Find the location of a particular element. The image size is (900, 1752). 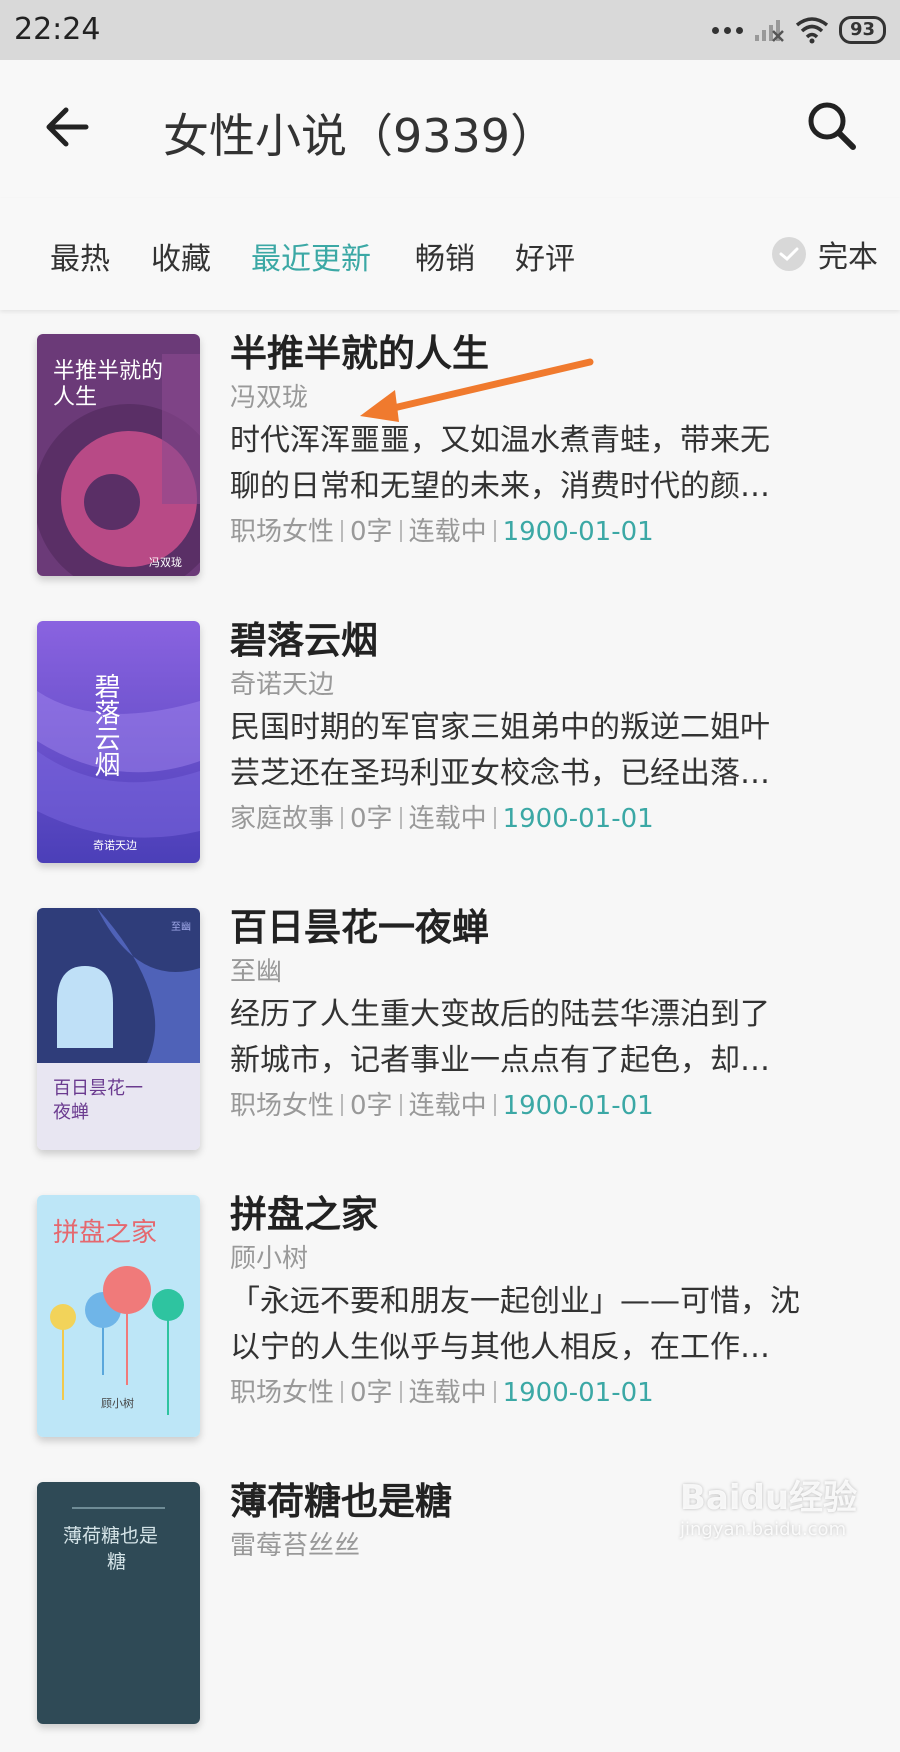

cover-title-line: 人生 is located at coordinates (75, 397).